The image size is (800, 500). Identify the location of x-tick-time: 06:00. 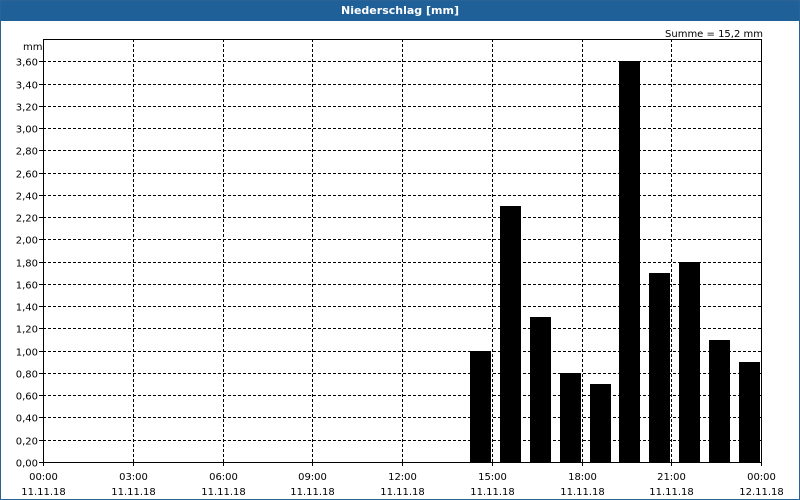
(223, 477).